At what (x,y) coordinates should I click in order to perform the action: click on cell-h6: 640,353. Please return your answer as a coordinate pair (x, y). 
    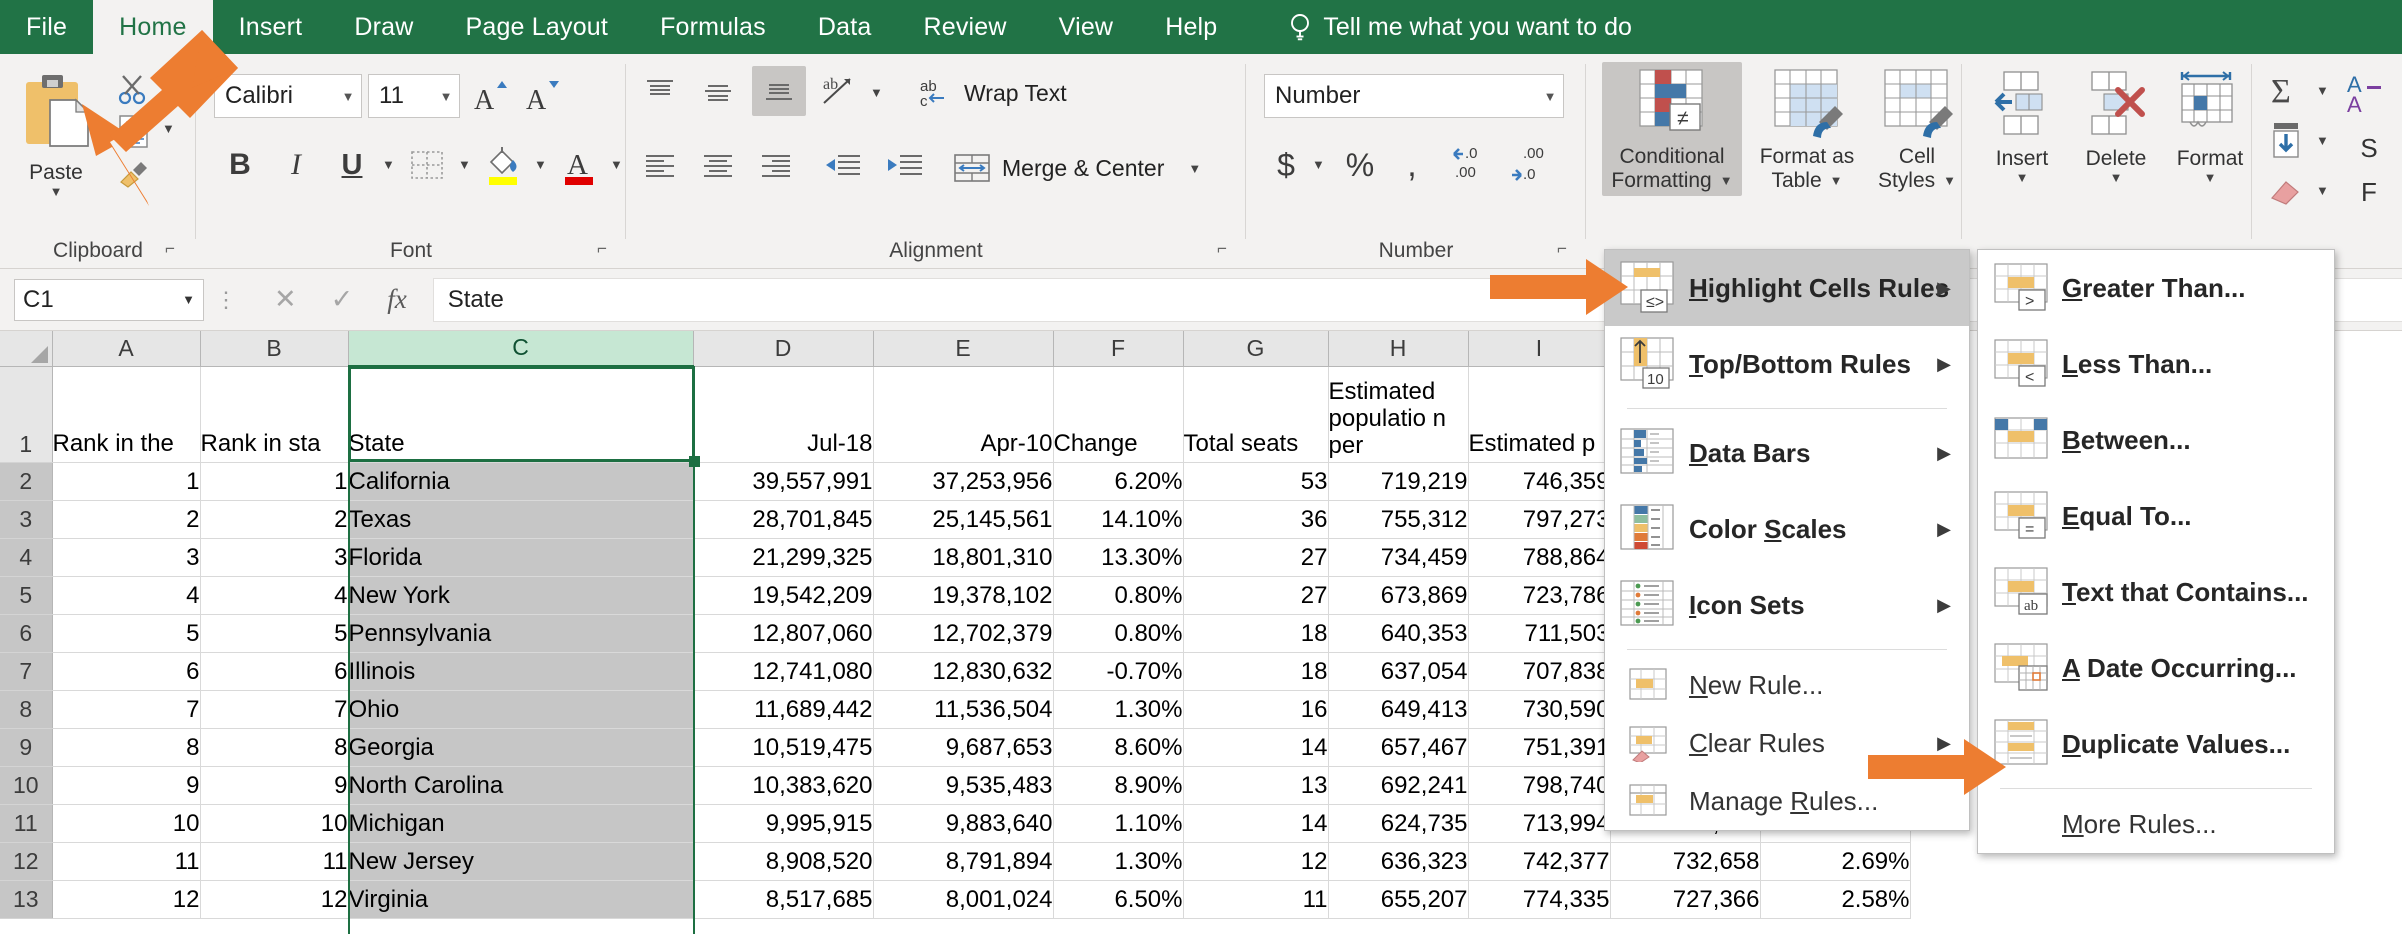
    Looking at the image, I should click on (1398, 633).